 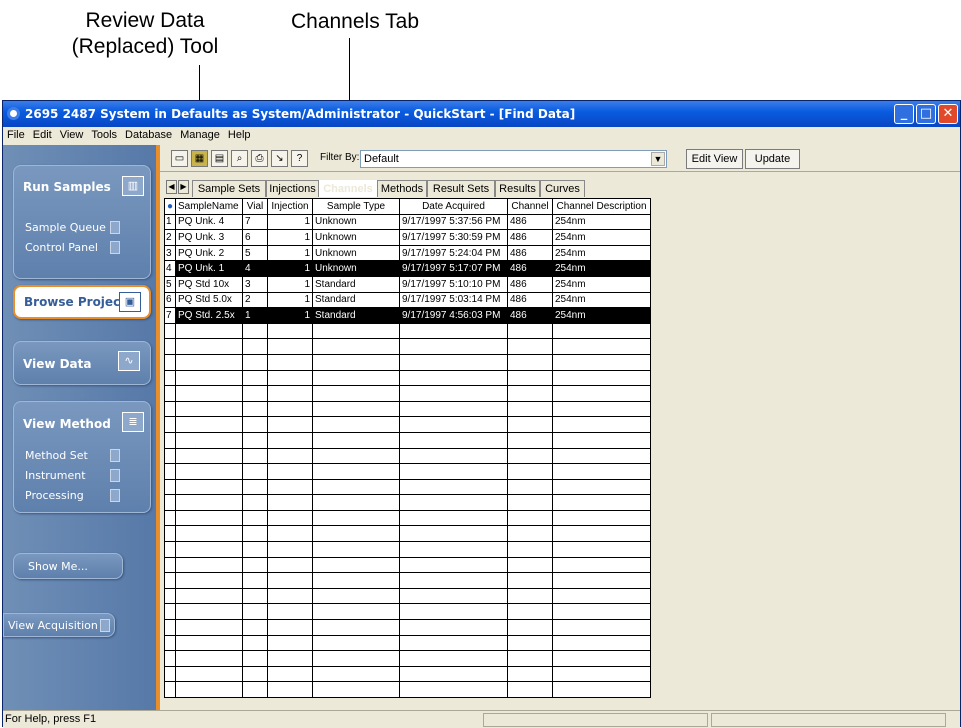 What do you see at coordinates (209, 237) in the screenshot?
I see `sample-name-cell: PQ Unk. 3` at bounding box center [209, 237].